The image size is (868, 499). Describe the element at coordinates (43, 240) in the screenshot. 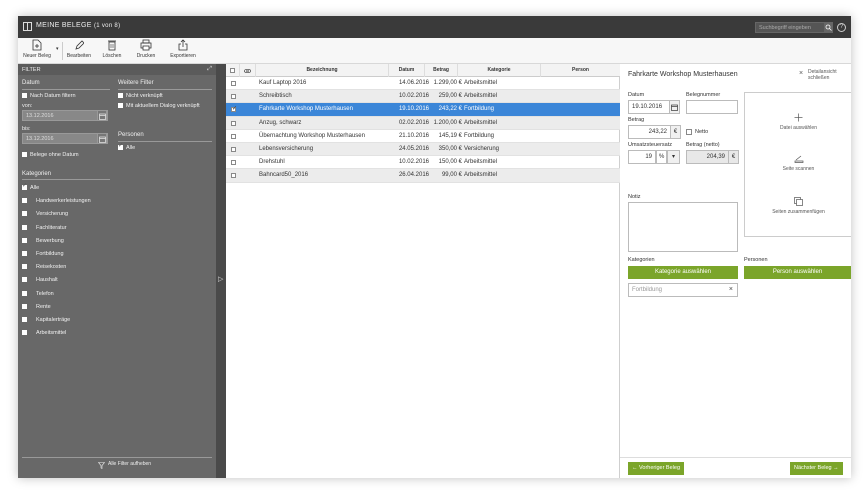

I see `category-checkbox: Bewerbung` at that location.